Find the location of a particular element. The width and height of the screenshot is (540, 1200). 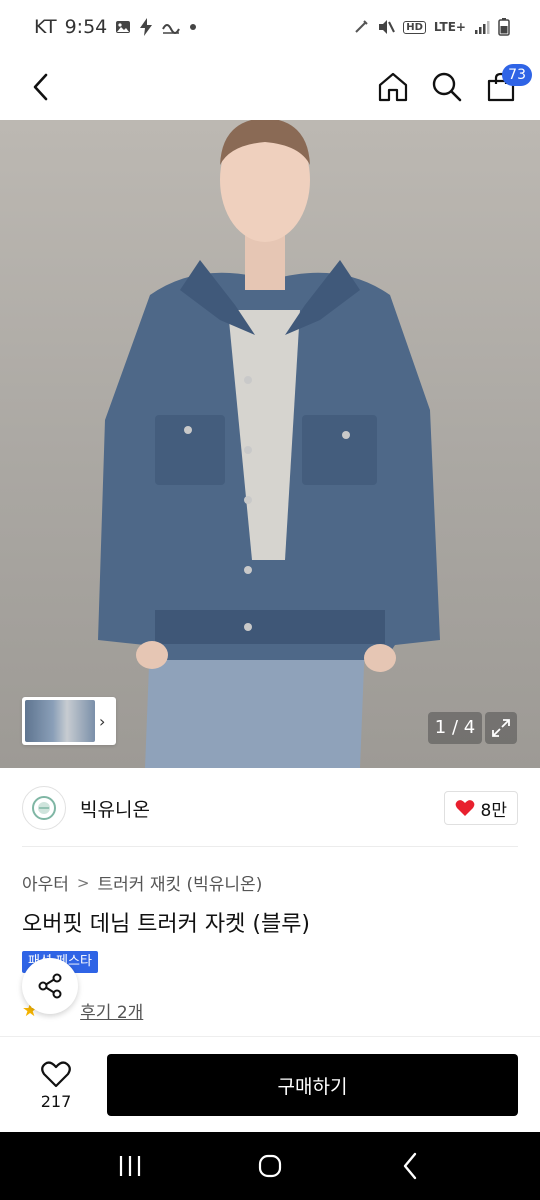

search-button is located at coordinates (447, 87).